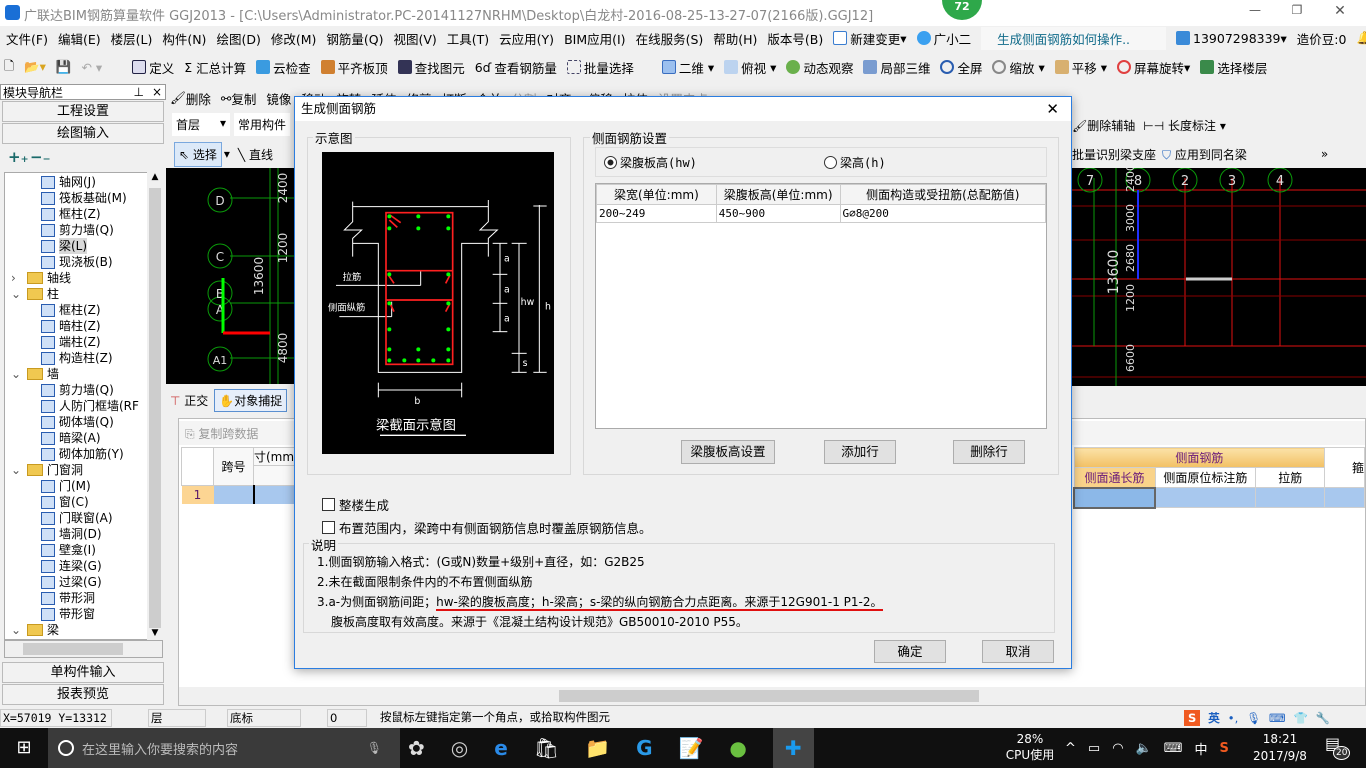 This screenshot has height=768, width=1366. What do you see at coordinates (230, 276) in the screenshot?
I see `drawing-canvas-left: D C B A A1 13600 2400 1200 4800` at bounding box center [230, 276].